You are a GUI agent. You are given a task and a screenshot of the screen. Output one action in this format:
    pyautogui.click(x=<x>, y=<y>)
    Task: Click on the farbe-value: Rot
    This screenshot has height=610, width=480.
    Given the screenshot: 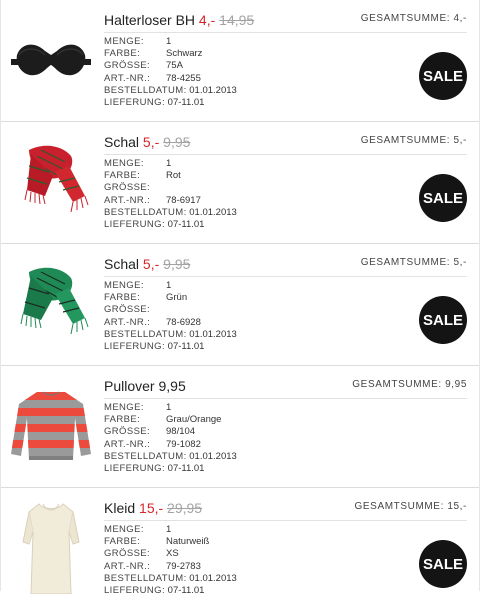 What is the action you would take?
    pyautogui.click(x=173, y=176)
    